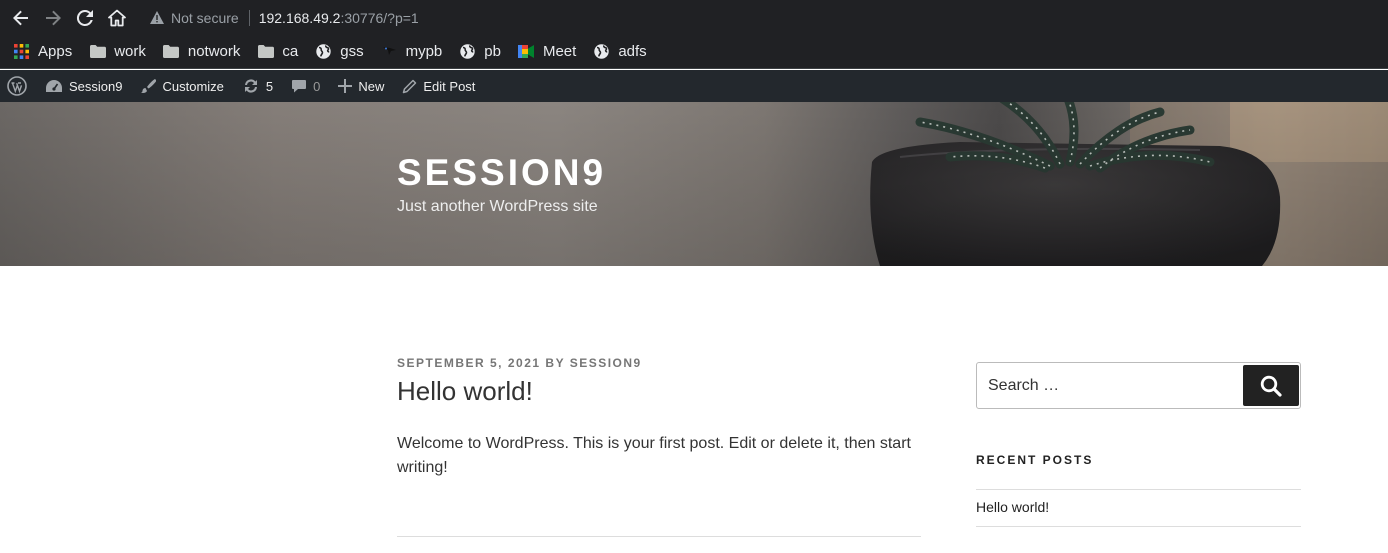 This screenshot has width=1388, height=553. What do you see at coordinates (148, 86) in the screenshot?
I see `brush-icon` at bounding box center [148, 86].